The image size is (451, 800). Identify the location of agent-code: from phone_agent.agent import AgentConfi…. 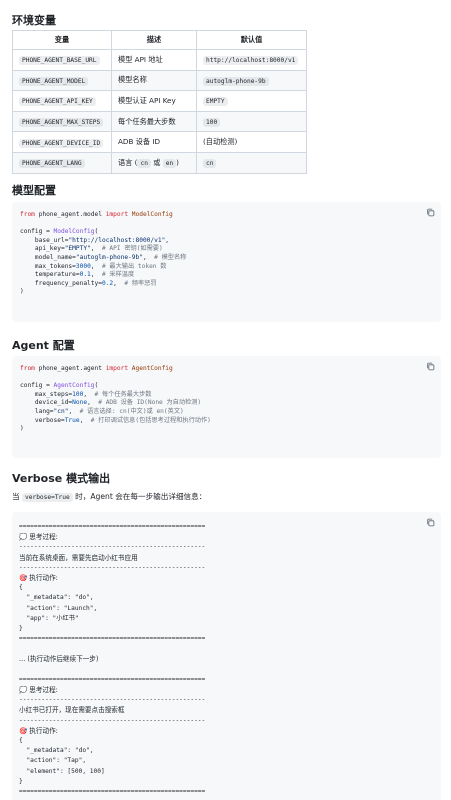
(115, 399).